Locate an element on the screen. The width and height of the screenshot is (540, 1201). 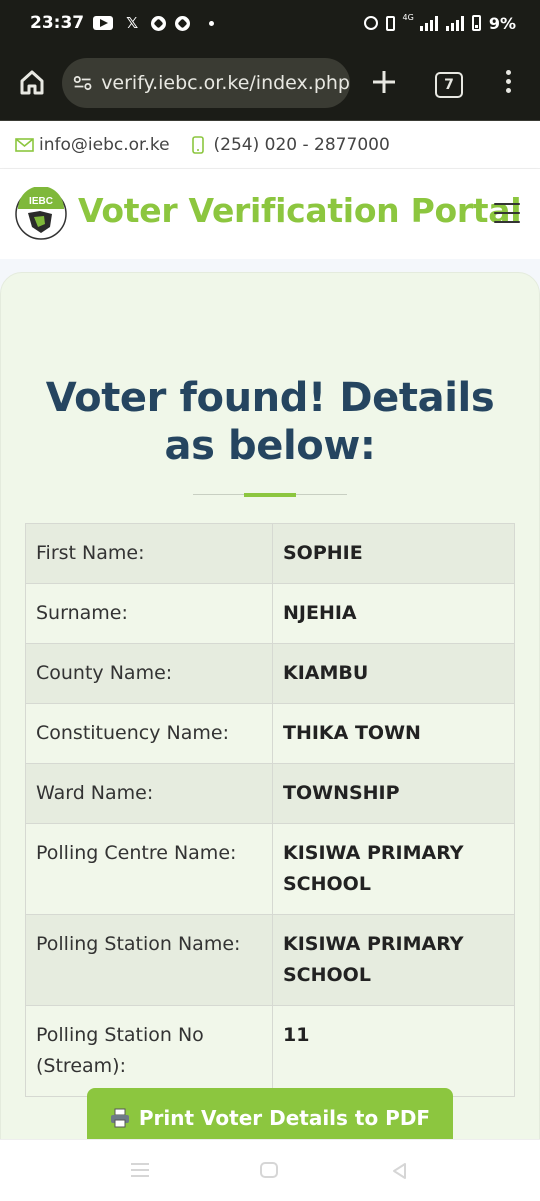
logo-text: IEBC is located at coordinates (41, 201).